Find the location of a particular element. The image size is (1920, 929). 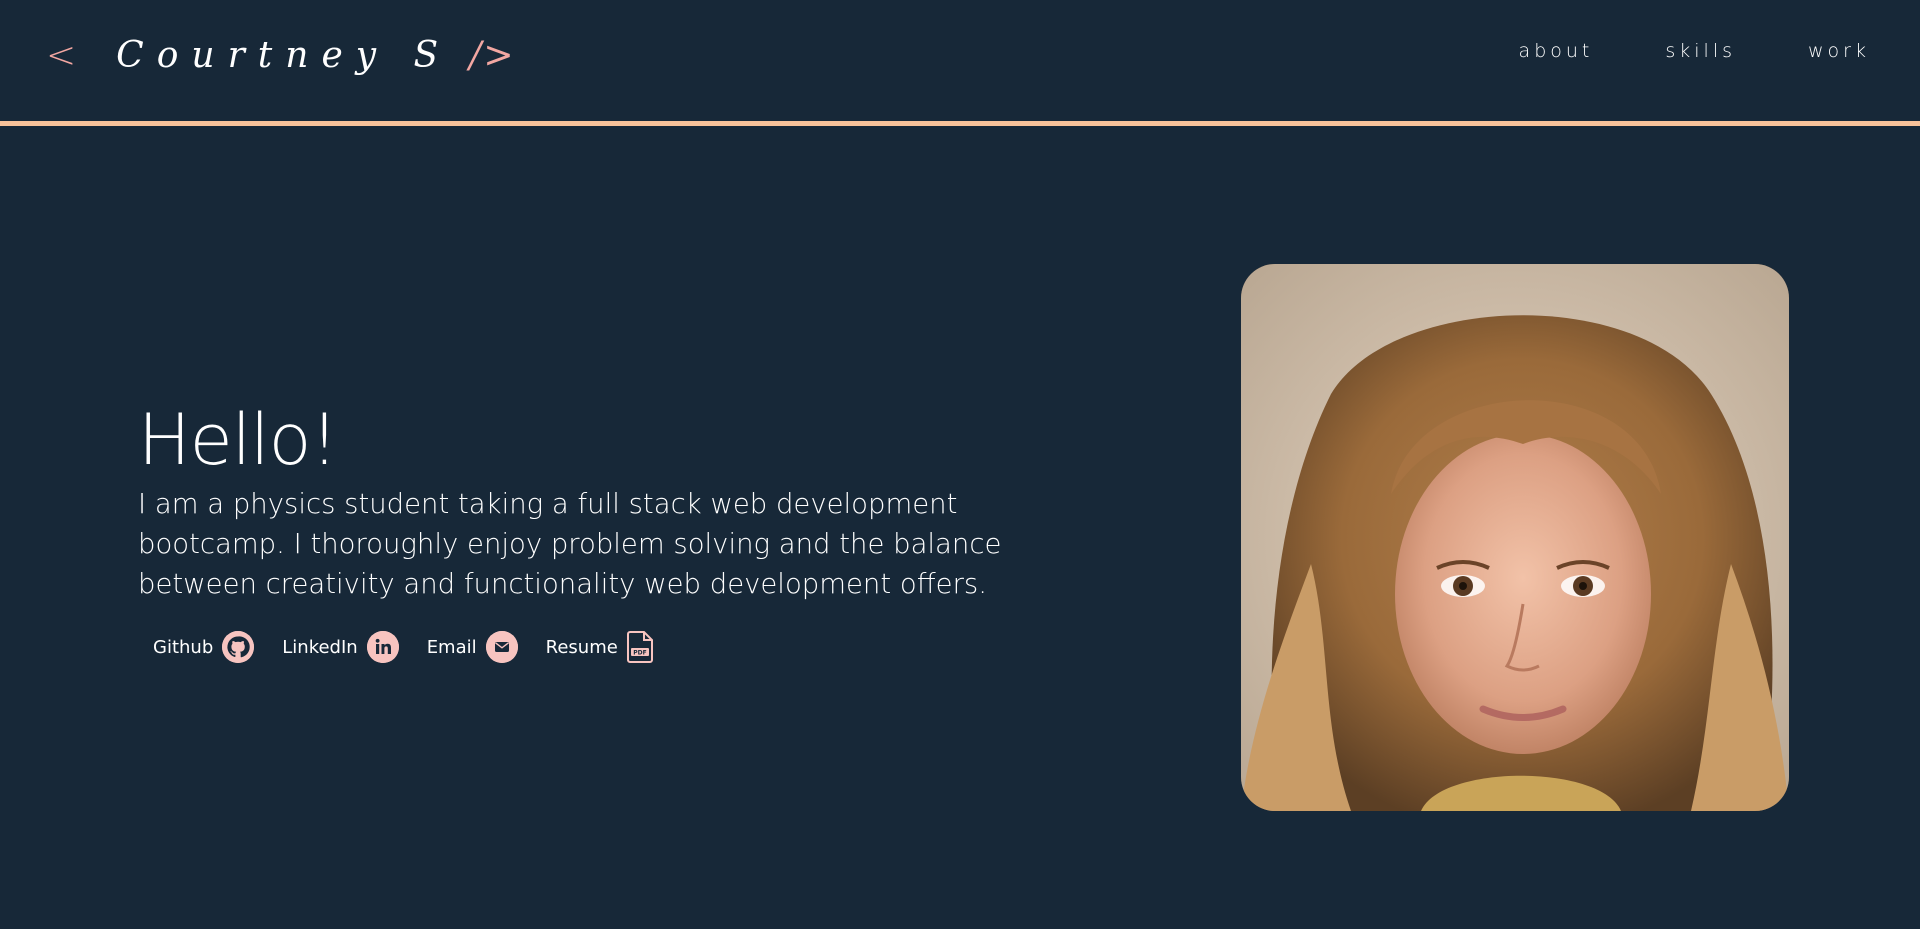

contact-links: Github LinkedIn Email Resume PDF is located at coordinates (645, 647).